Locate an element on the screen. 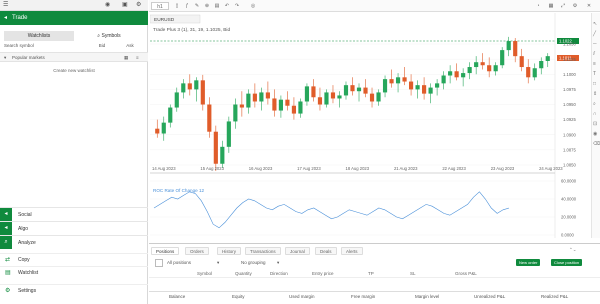  col-direction: Direction is located at coordinates (279, 274).